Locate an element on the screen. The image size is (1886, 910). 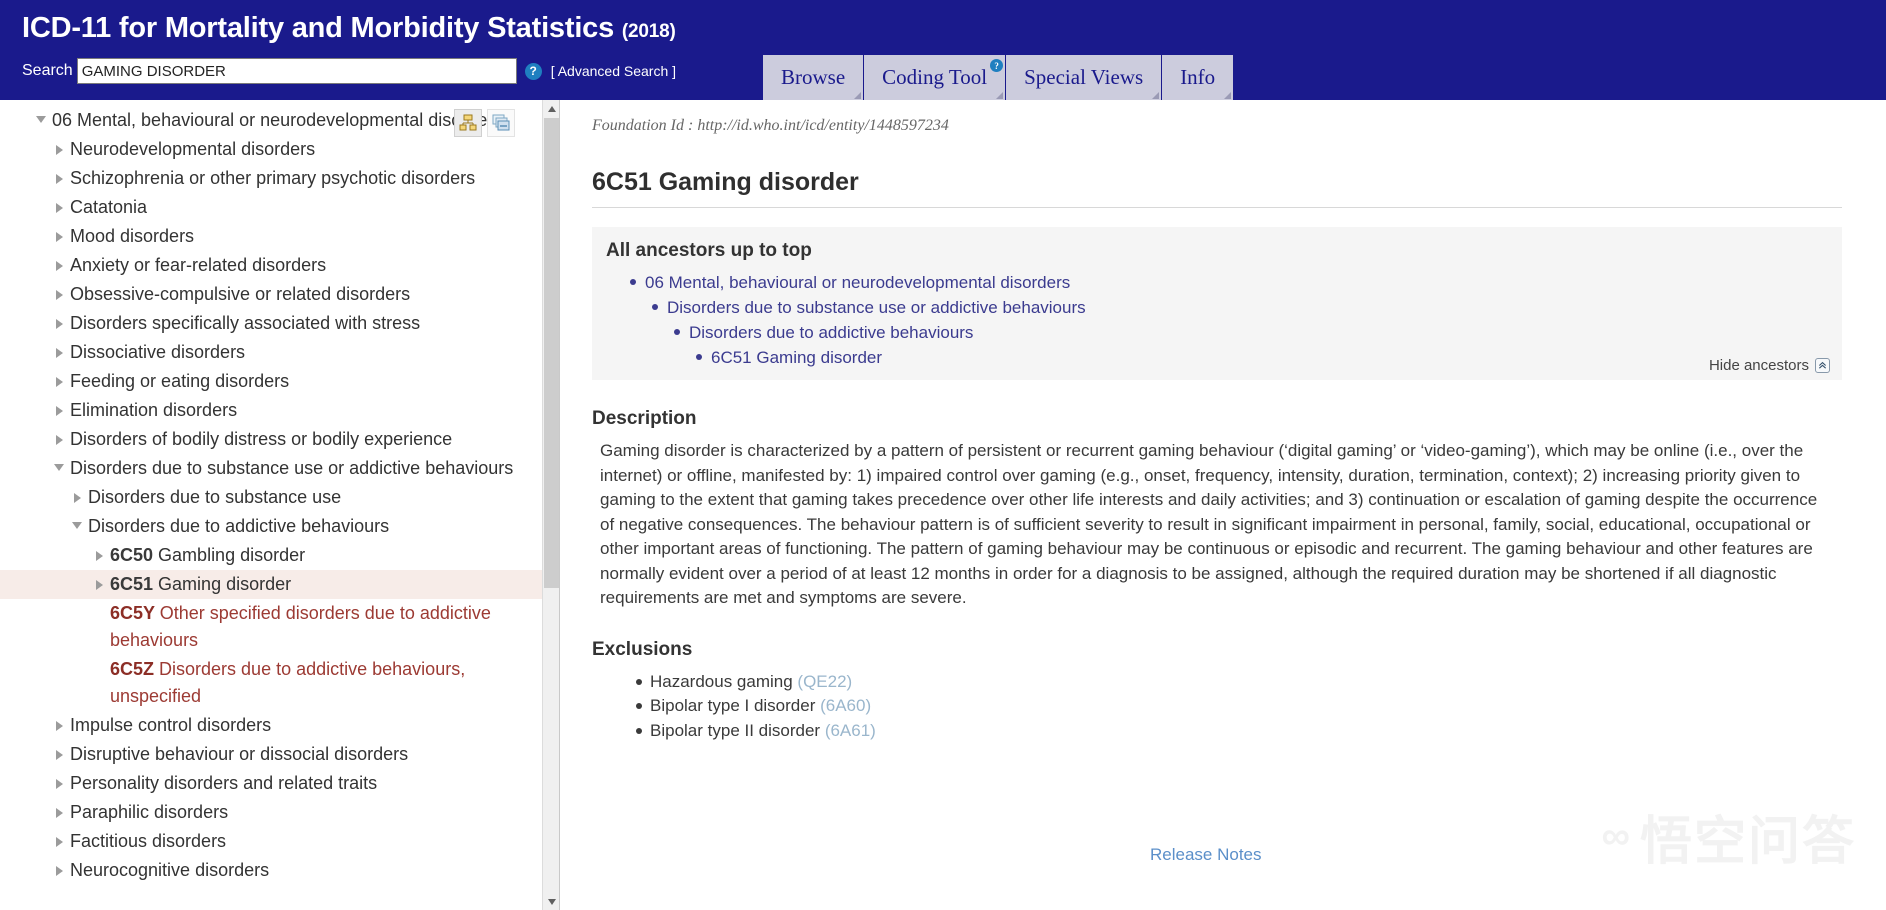
tree-item: Feeding or eating disorders is located at coordinates (271, 381).